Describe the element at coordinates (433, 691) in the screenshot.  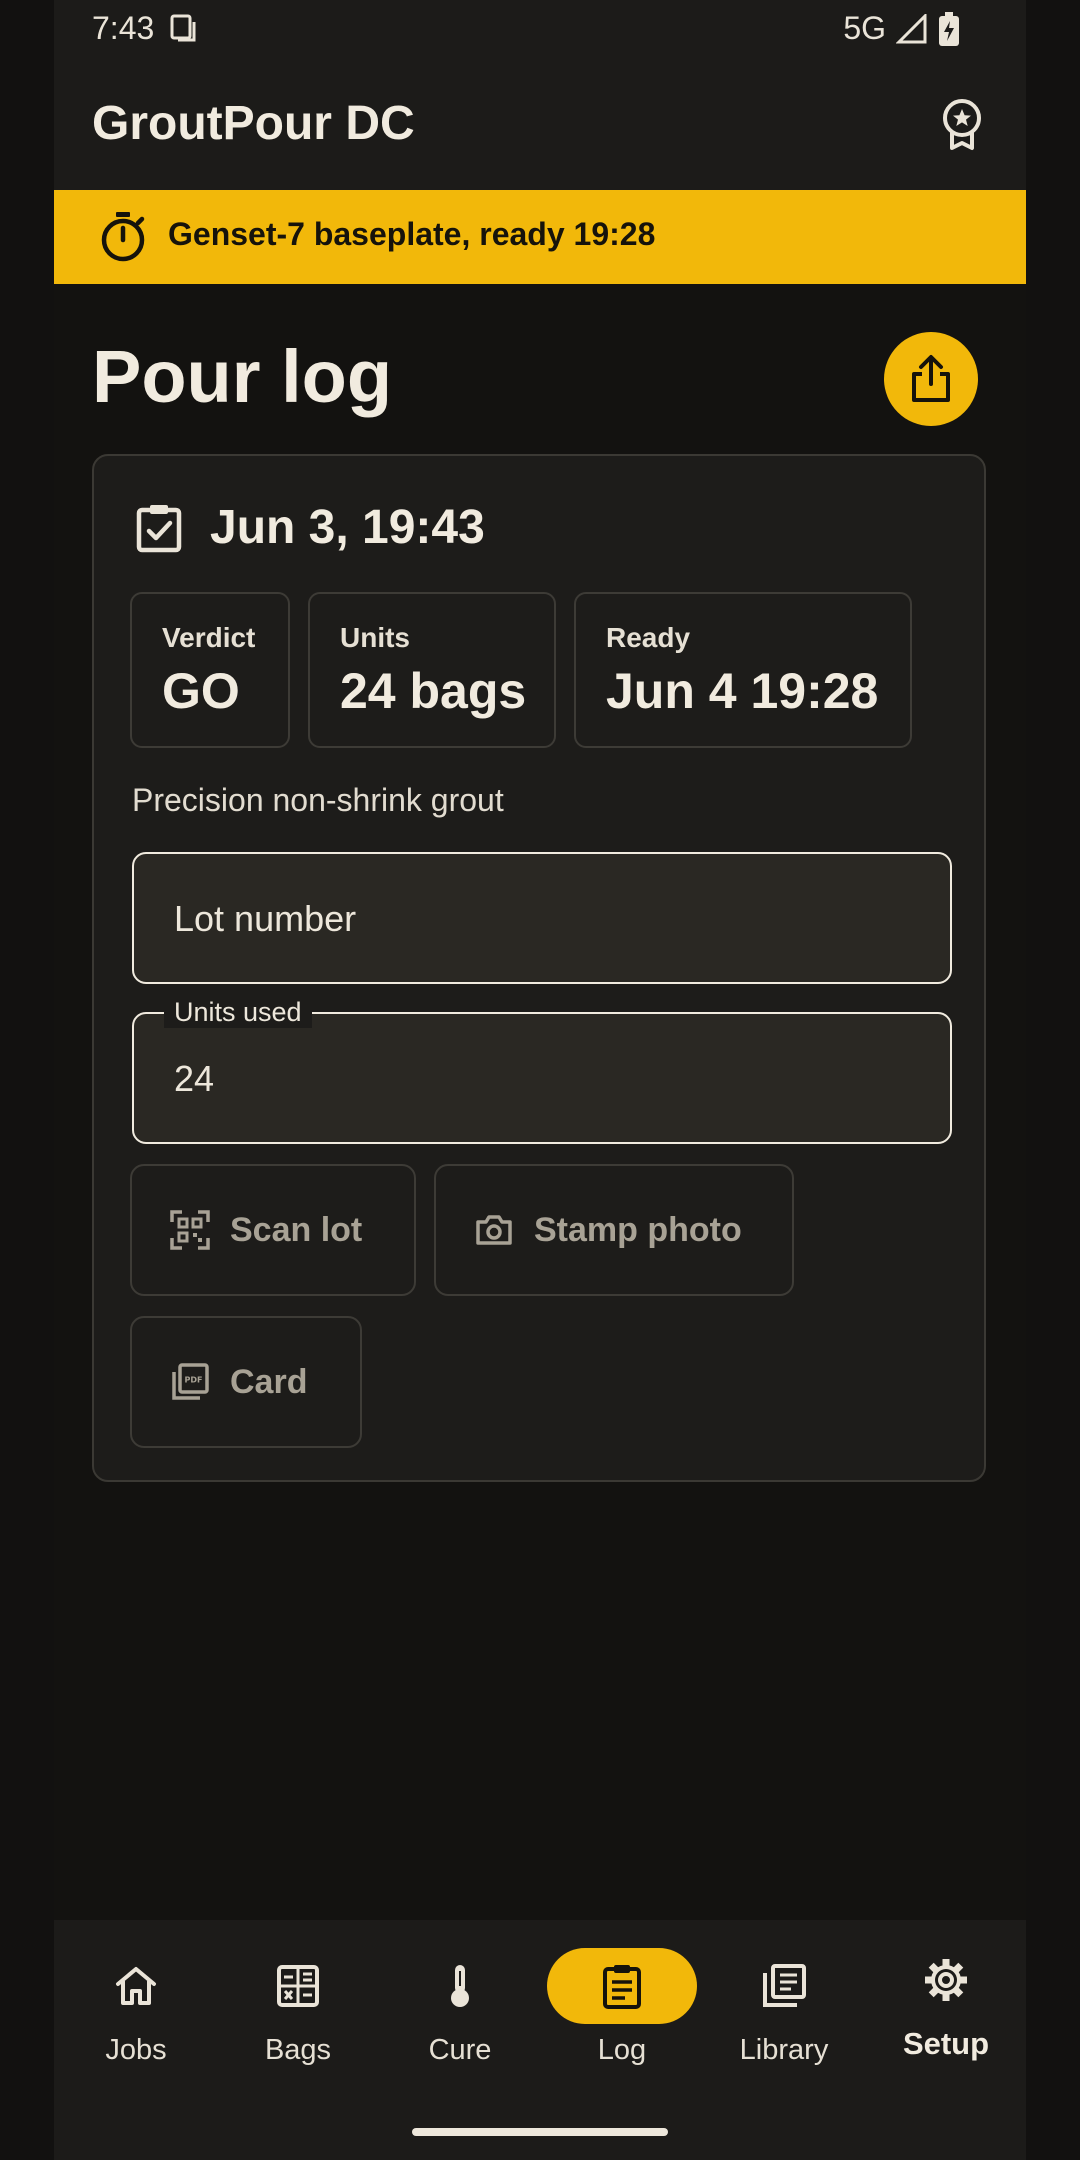
I see `chip-value: 24 bags` at that location.